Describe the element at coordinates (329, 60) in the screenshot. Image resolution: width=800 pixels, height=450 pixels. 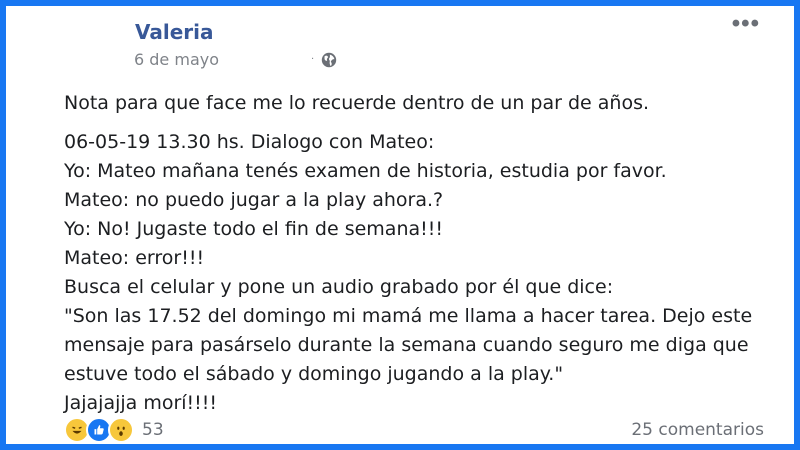
I see `globe-icon` at that location.